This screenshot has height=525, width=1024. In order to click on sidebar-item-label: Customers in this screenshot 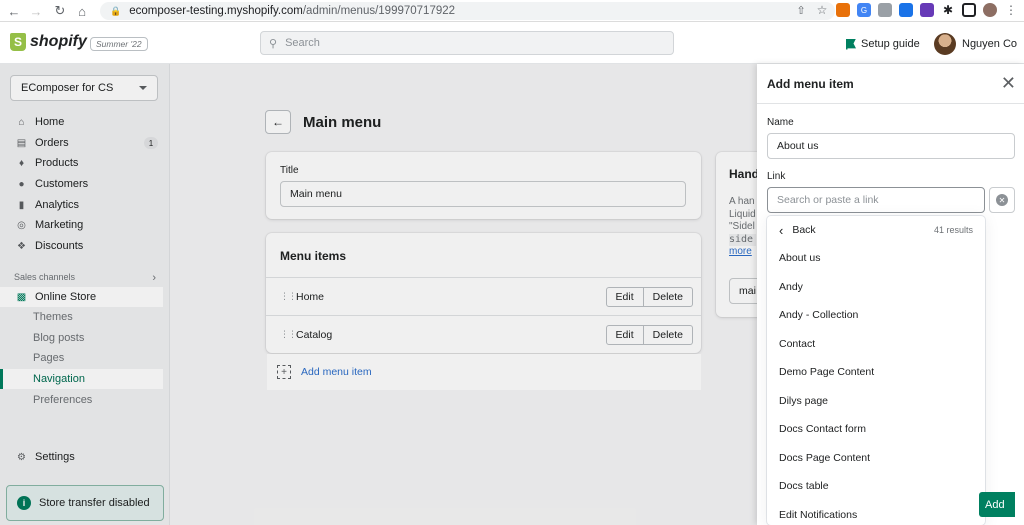, I will do `click(62, 184)`.